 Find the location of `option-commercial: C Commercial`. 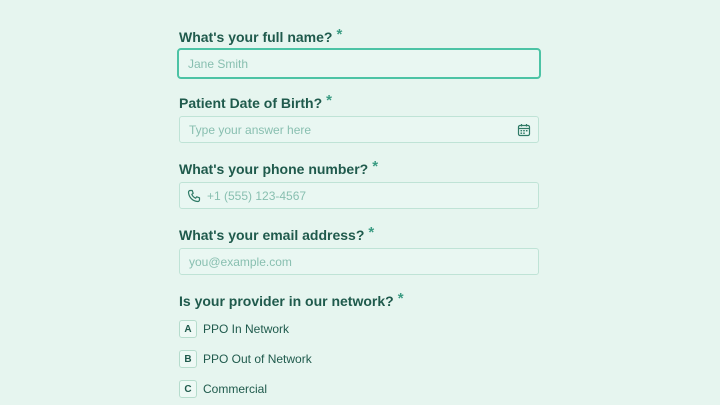

option-commercial: C Commercial is located at coordinates (223, 389).